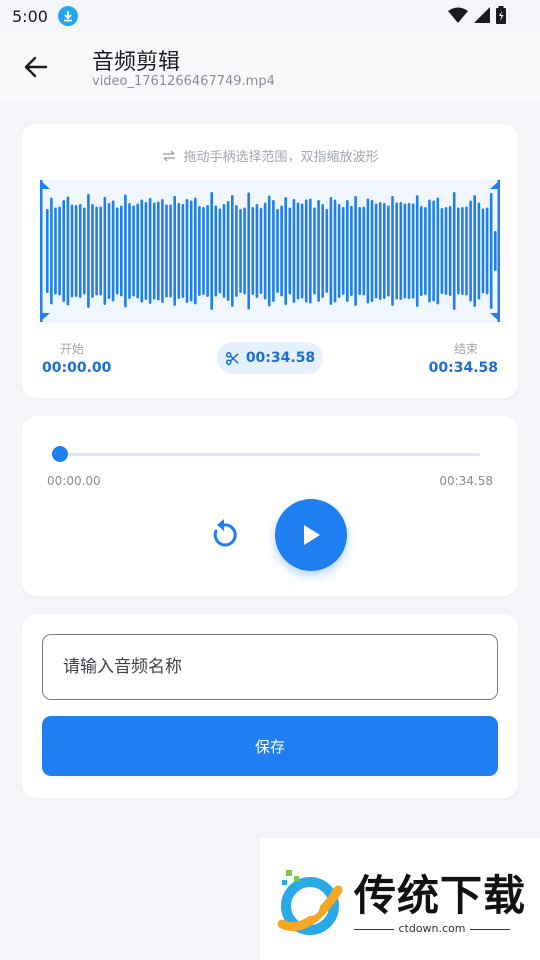 Image resolution: width=540 pixels, height=960 pixels. I want to click on arrow-left-icon, so click(36, 67).